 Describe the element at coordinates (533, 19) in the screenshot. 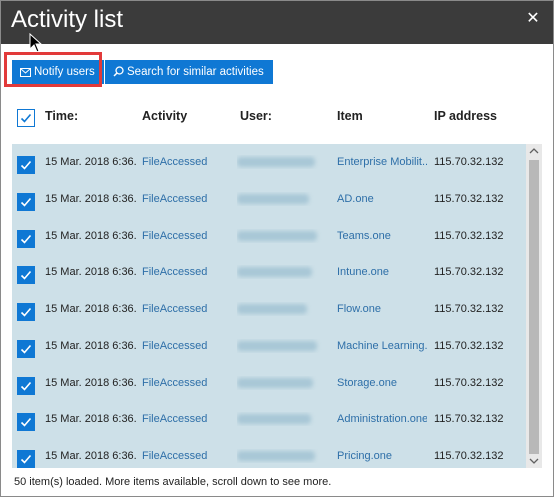

I see `close-icon: ✕` at that location.